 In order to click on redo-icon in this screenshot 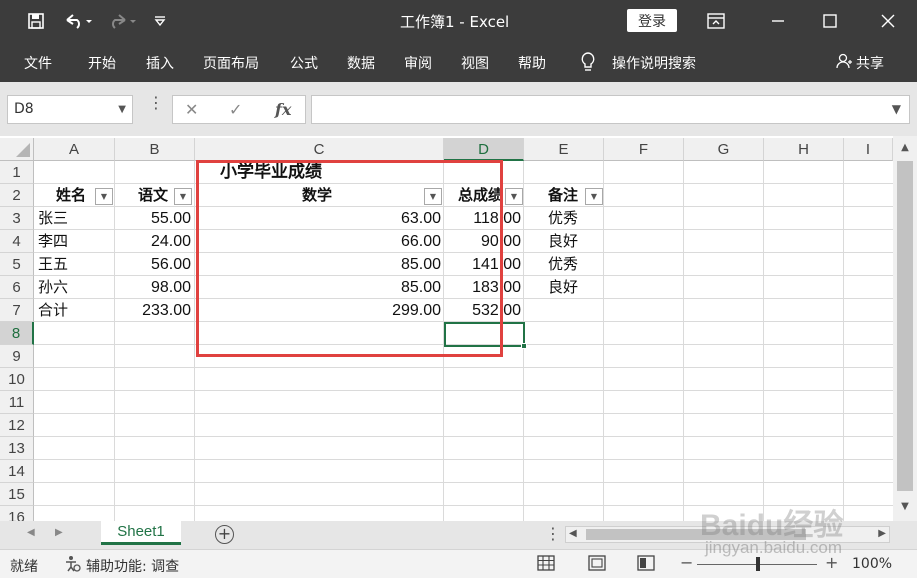, I will do `click(122, 21)`.